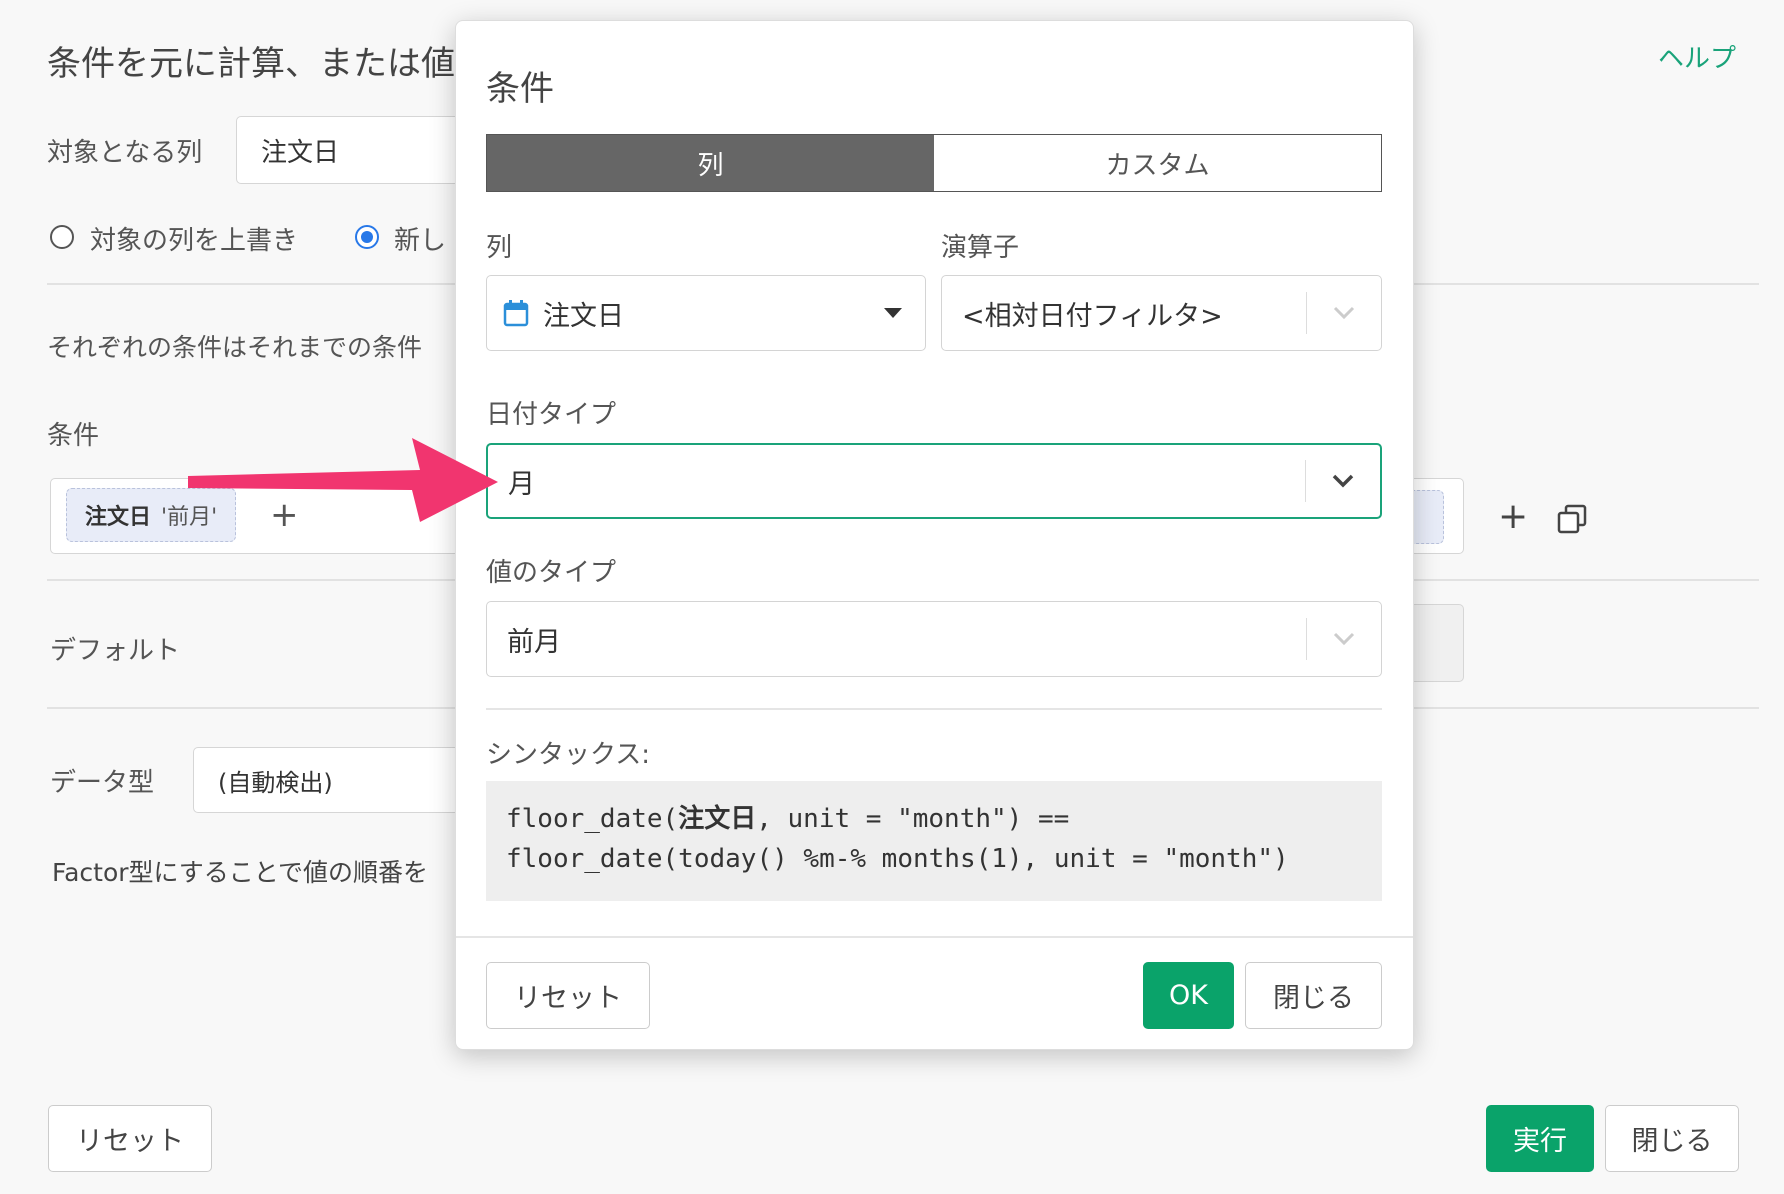 This screenshot has width=1784, height=1194. Describe the element at coordinates (62, 237) in the screenshot. I see `radio-overwrite` at that location.